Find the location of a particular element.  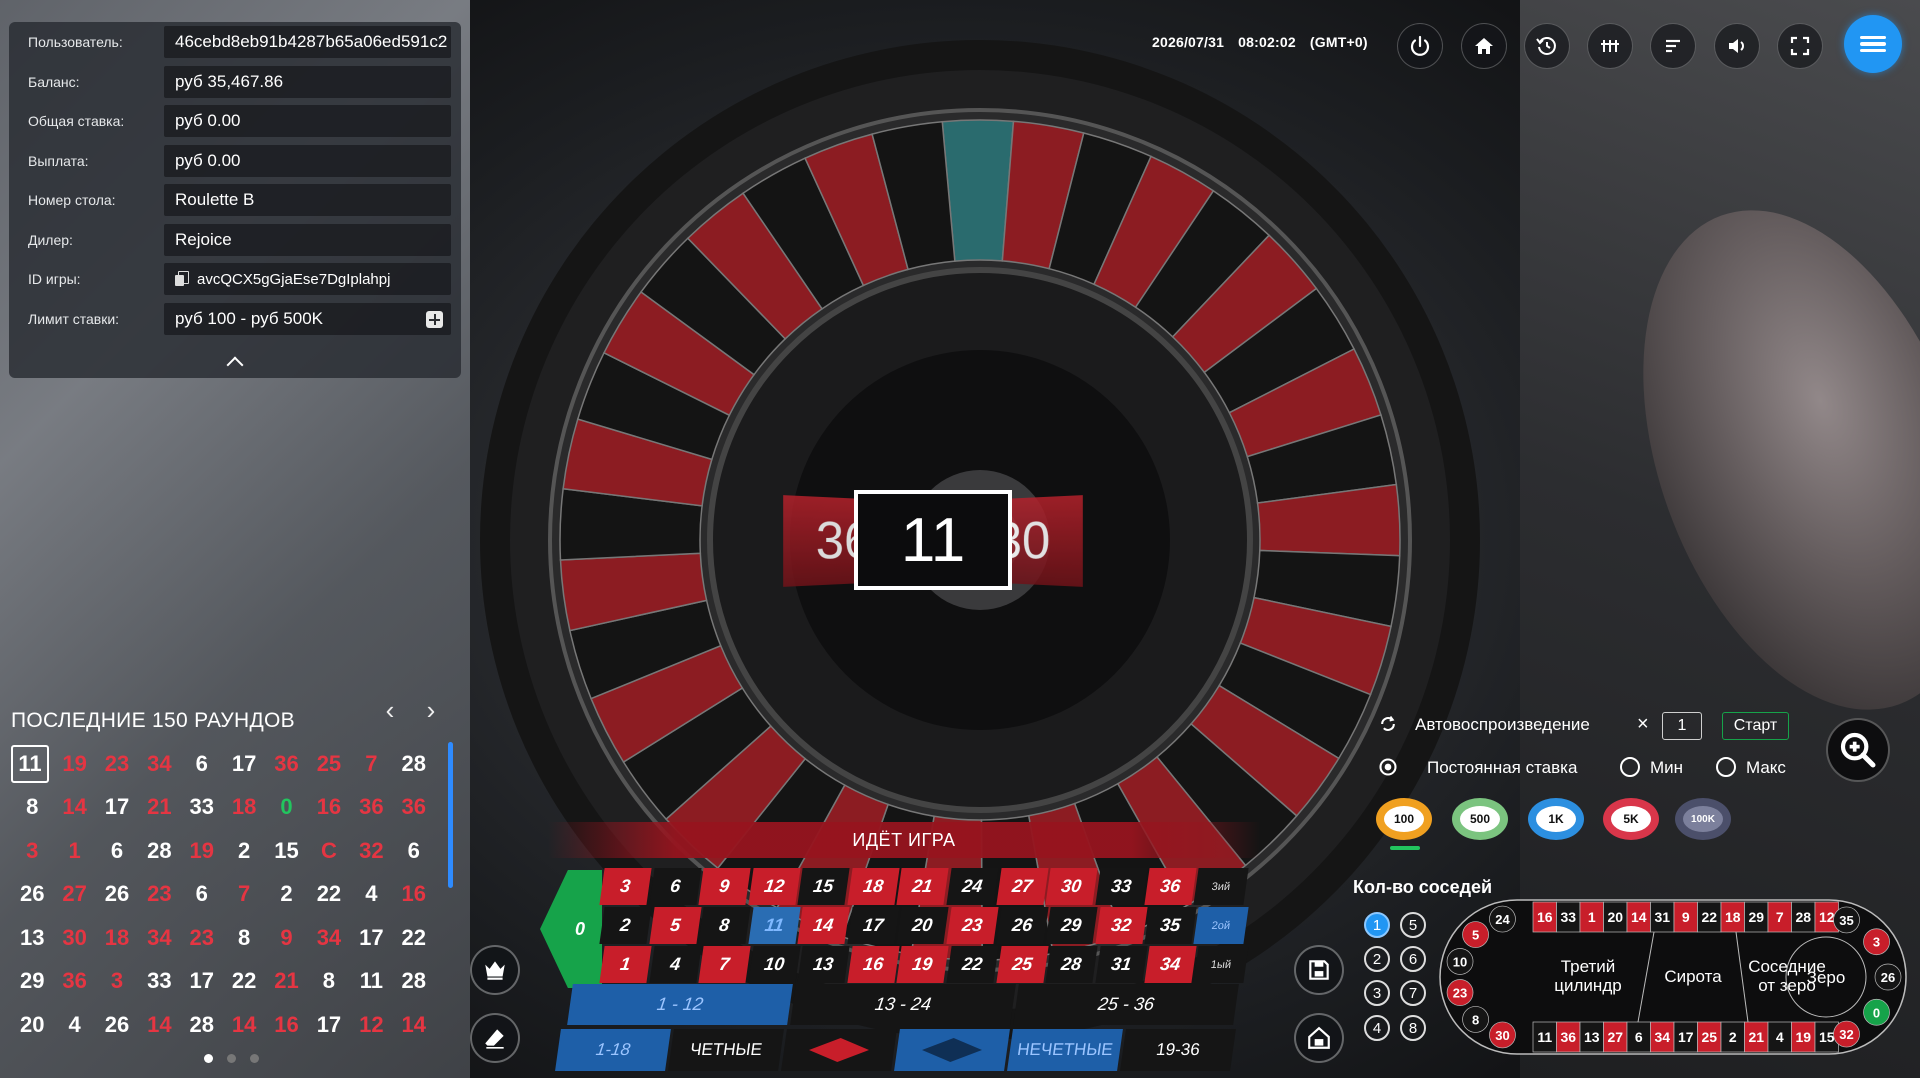

racetrack-number: 16 is located at coordinates (1545, 917).